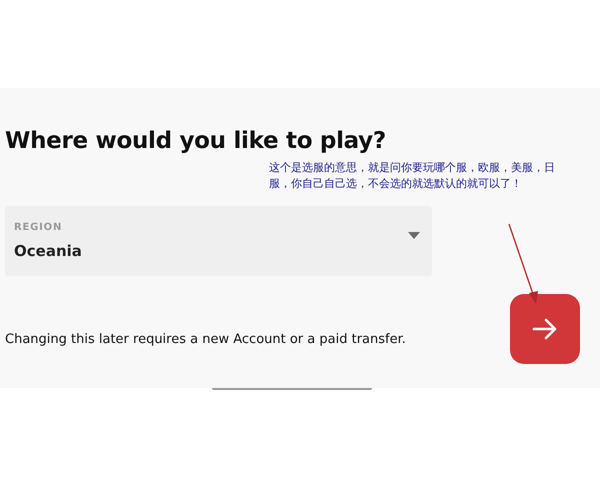  Describe the element at coordinates (412, 176) in the screenshot. I see `annotation-text: 这个是选服的意思，就是问你要玩哪个服，欧服，美服，日服，你自己自己选，不会选的就选默认的就可以了！` at that location.